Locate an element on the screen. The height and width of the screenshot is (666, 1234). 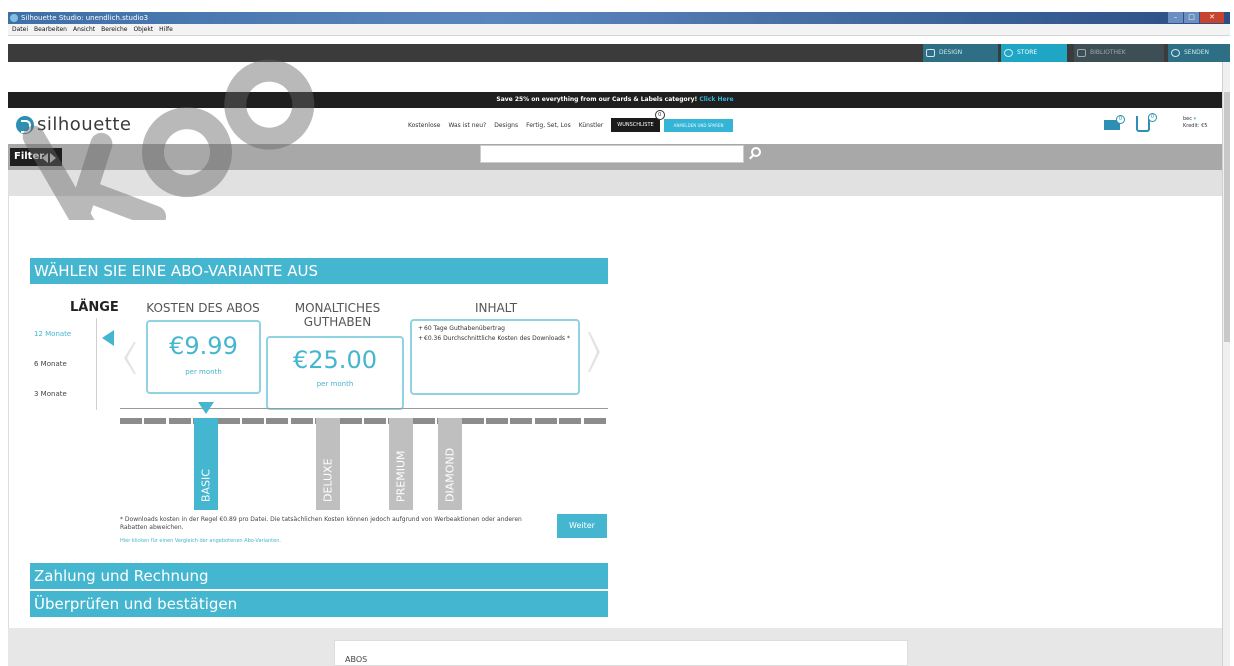
tab-design-label: DESIGN is located at coordinates (951, 52).